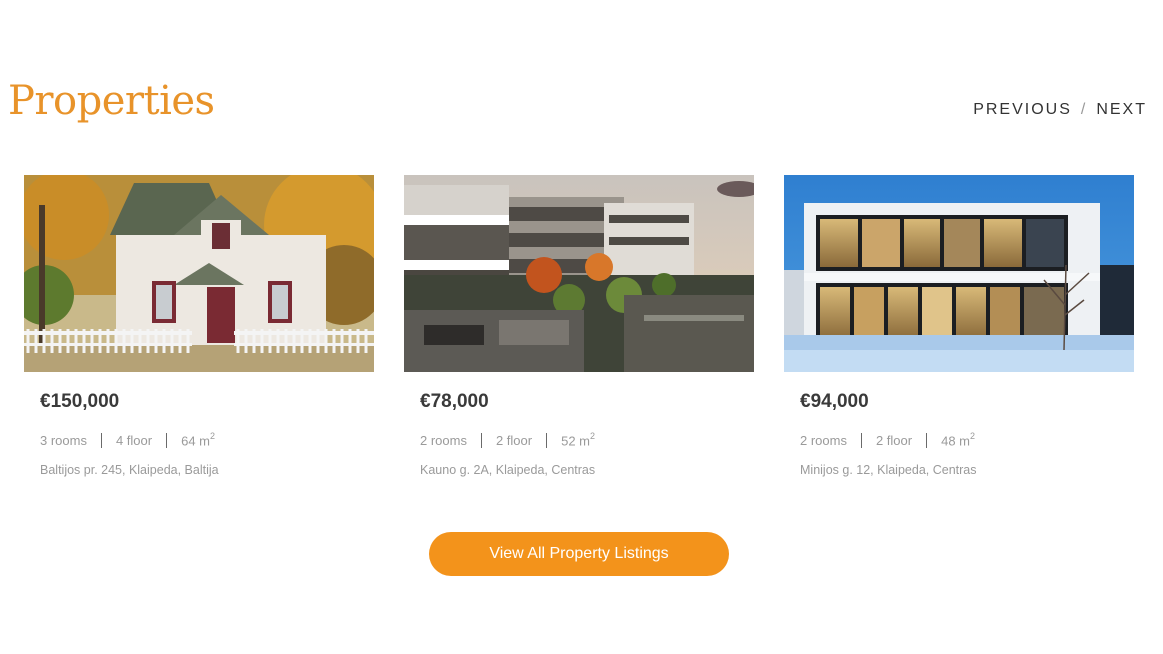 This screenshot has height=654, width=1163. I want to click on apartment-photo-illustration, so click(579, 273).